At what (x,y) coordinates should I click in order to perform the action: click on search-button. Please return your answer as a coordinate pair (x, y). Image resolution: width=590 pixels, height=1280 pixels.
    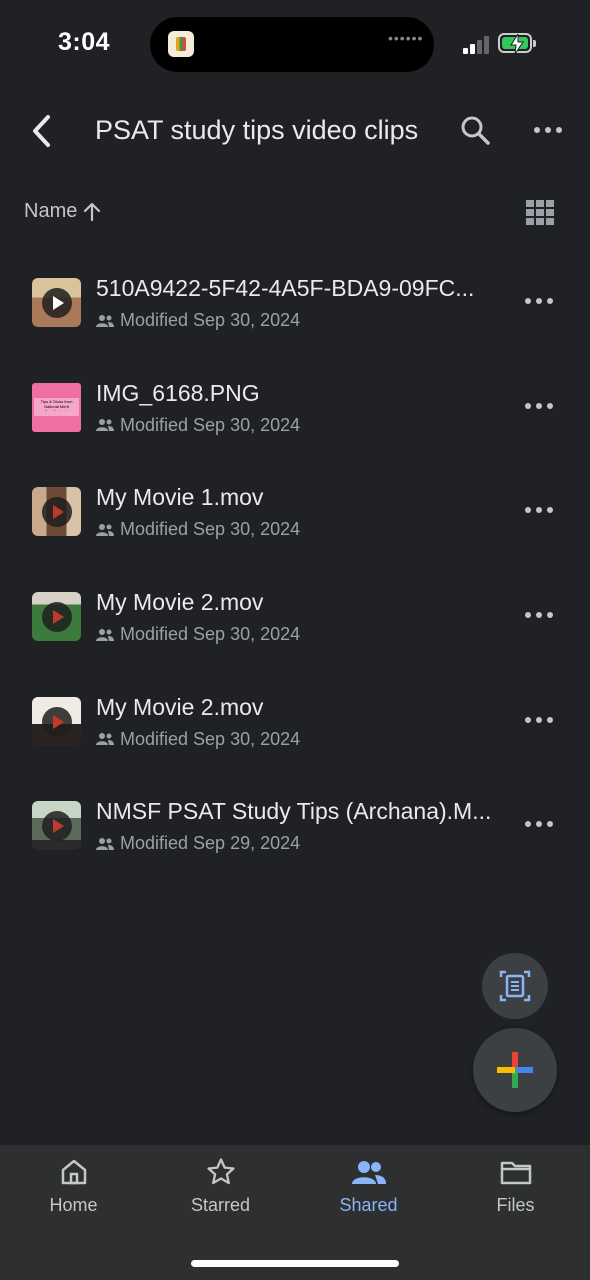
    Looking at the image, I should click on (475, 130).